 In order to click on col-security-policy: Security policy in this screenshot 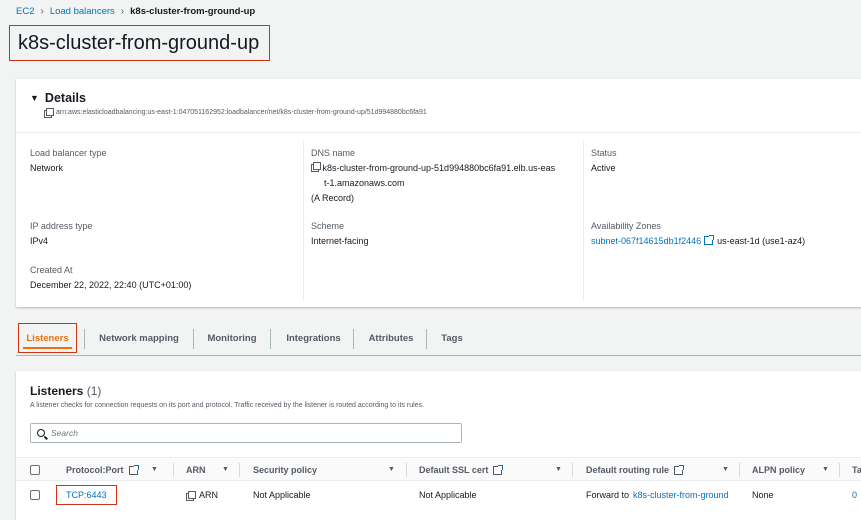, I will do `click(285, 470)`.